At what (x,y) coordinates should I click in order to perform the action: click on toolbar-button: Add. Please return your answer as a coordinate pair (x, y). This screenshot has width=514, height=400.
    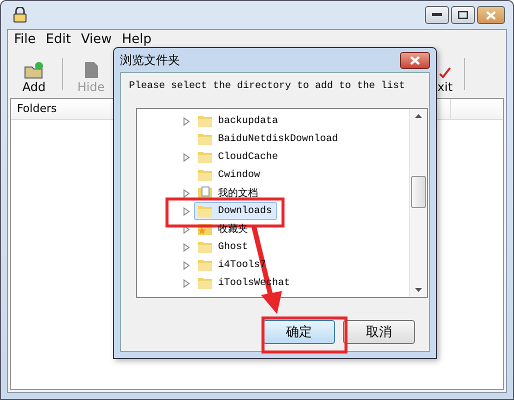
    Looking at the image, I should click on (34, 74).